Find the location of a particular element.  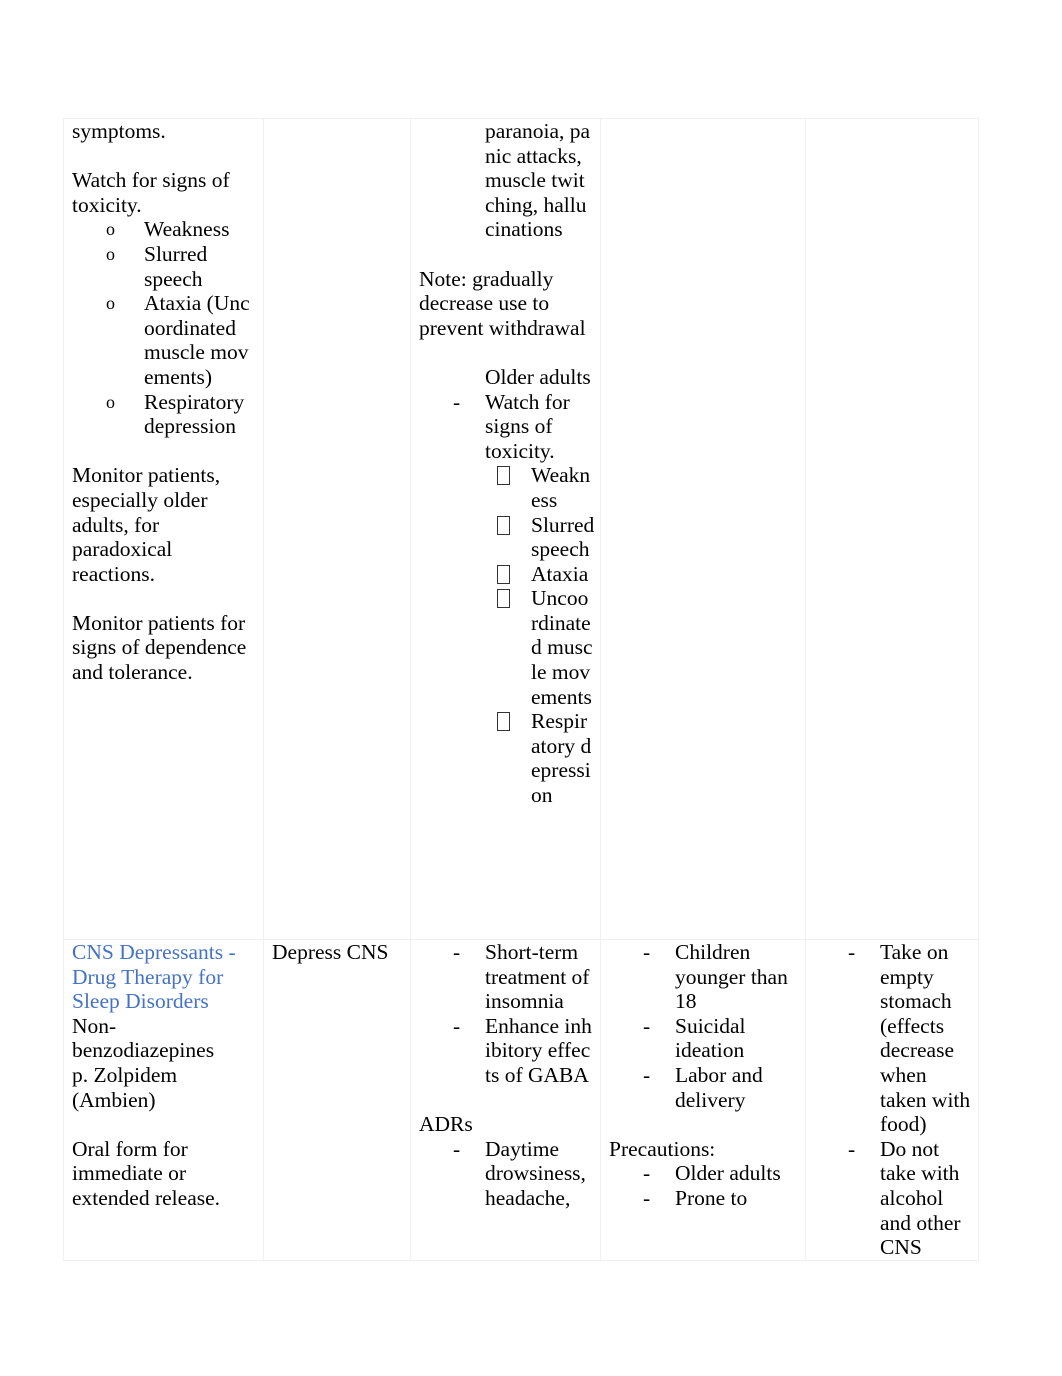

paragraph-symptoms: symptoms. is located at coordinates (119, 131).